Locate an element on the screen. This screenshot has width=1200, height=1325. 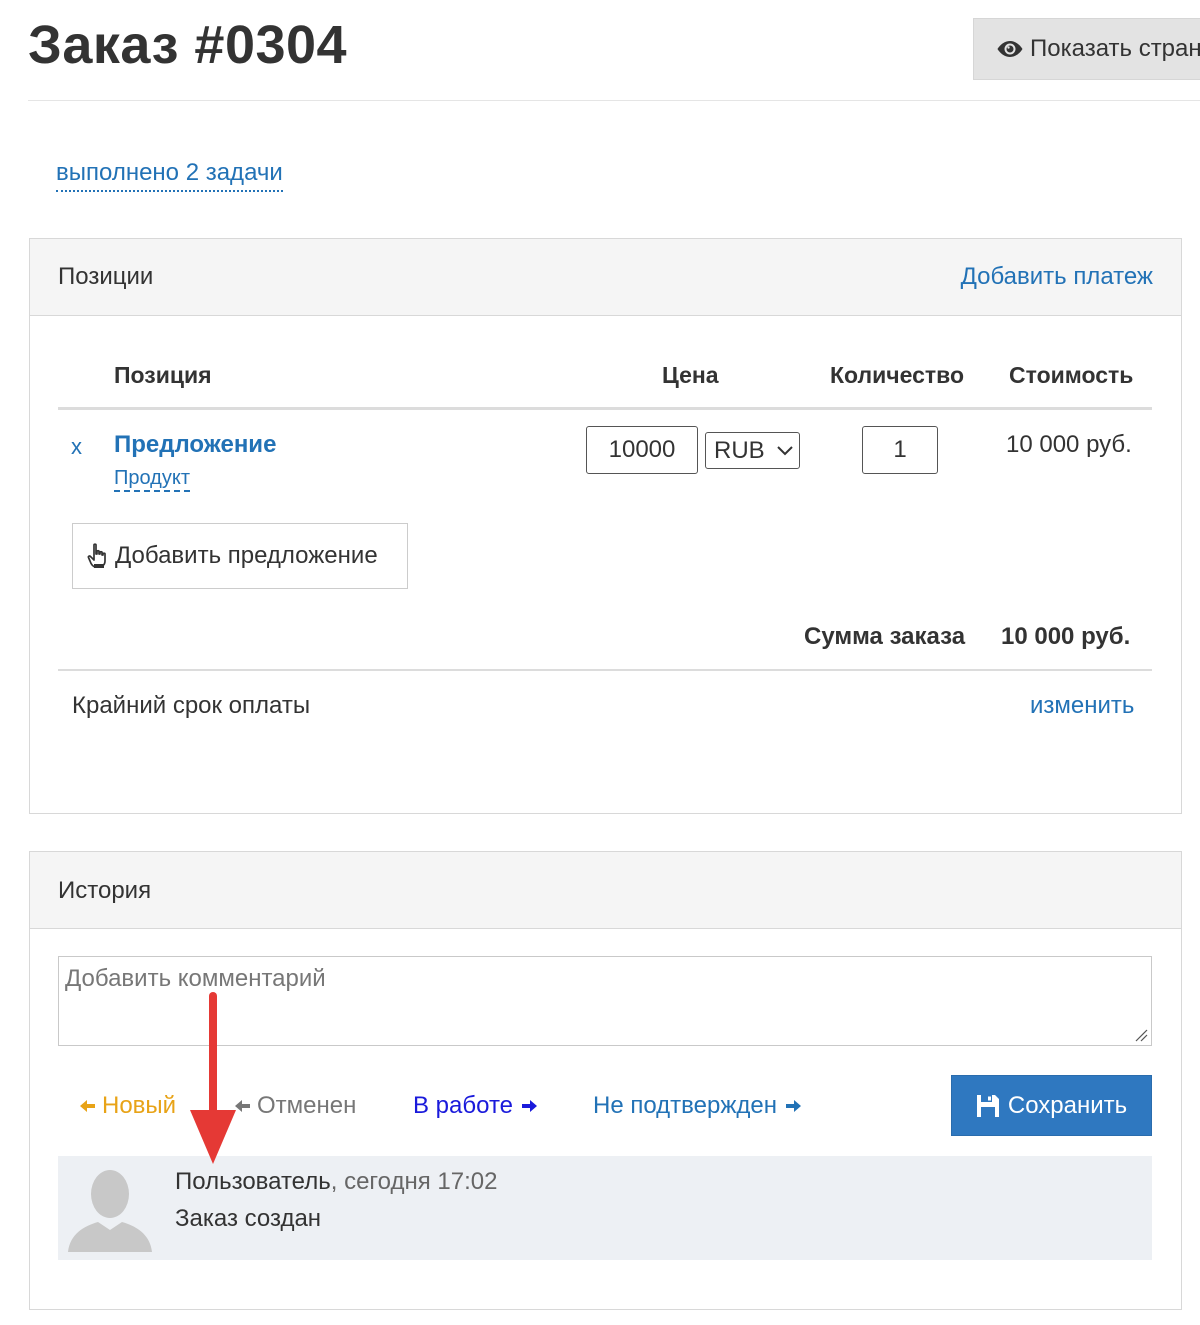
pointing-hand-icon is located at coordinates (96, 555).